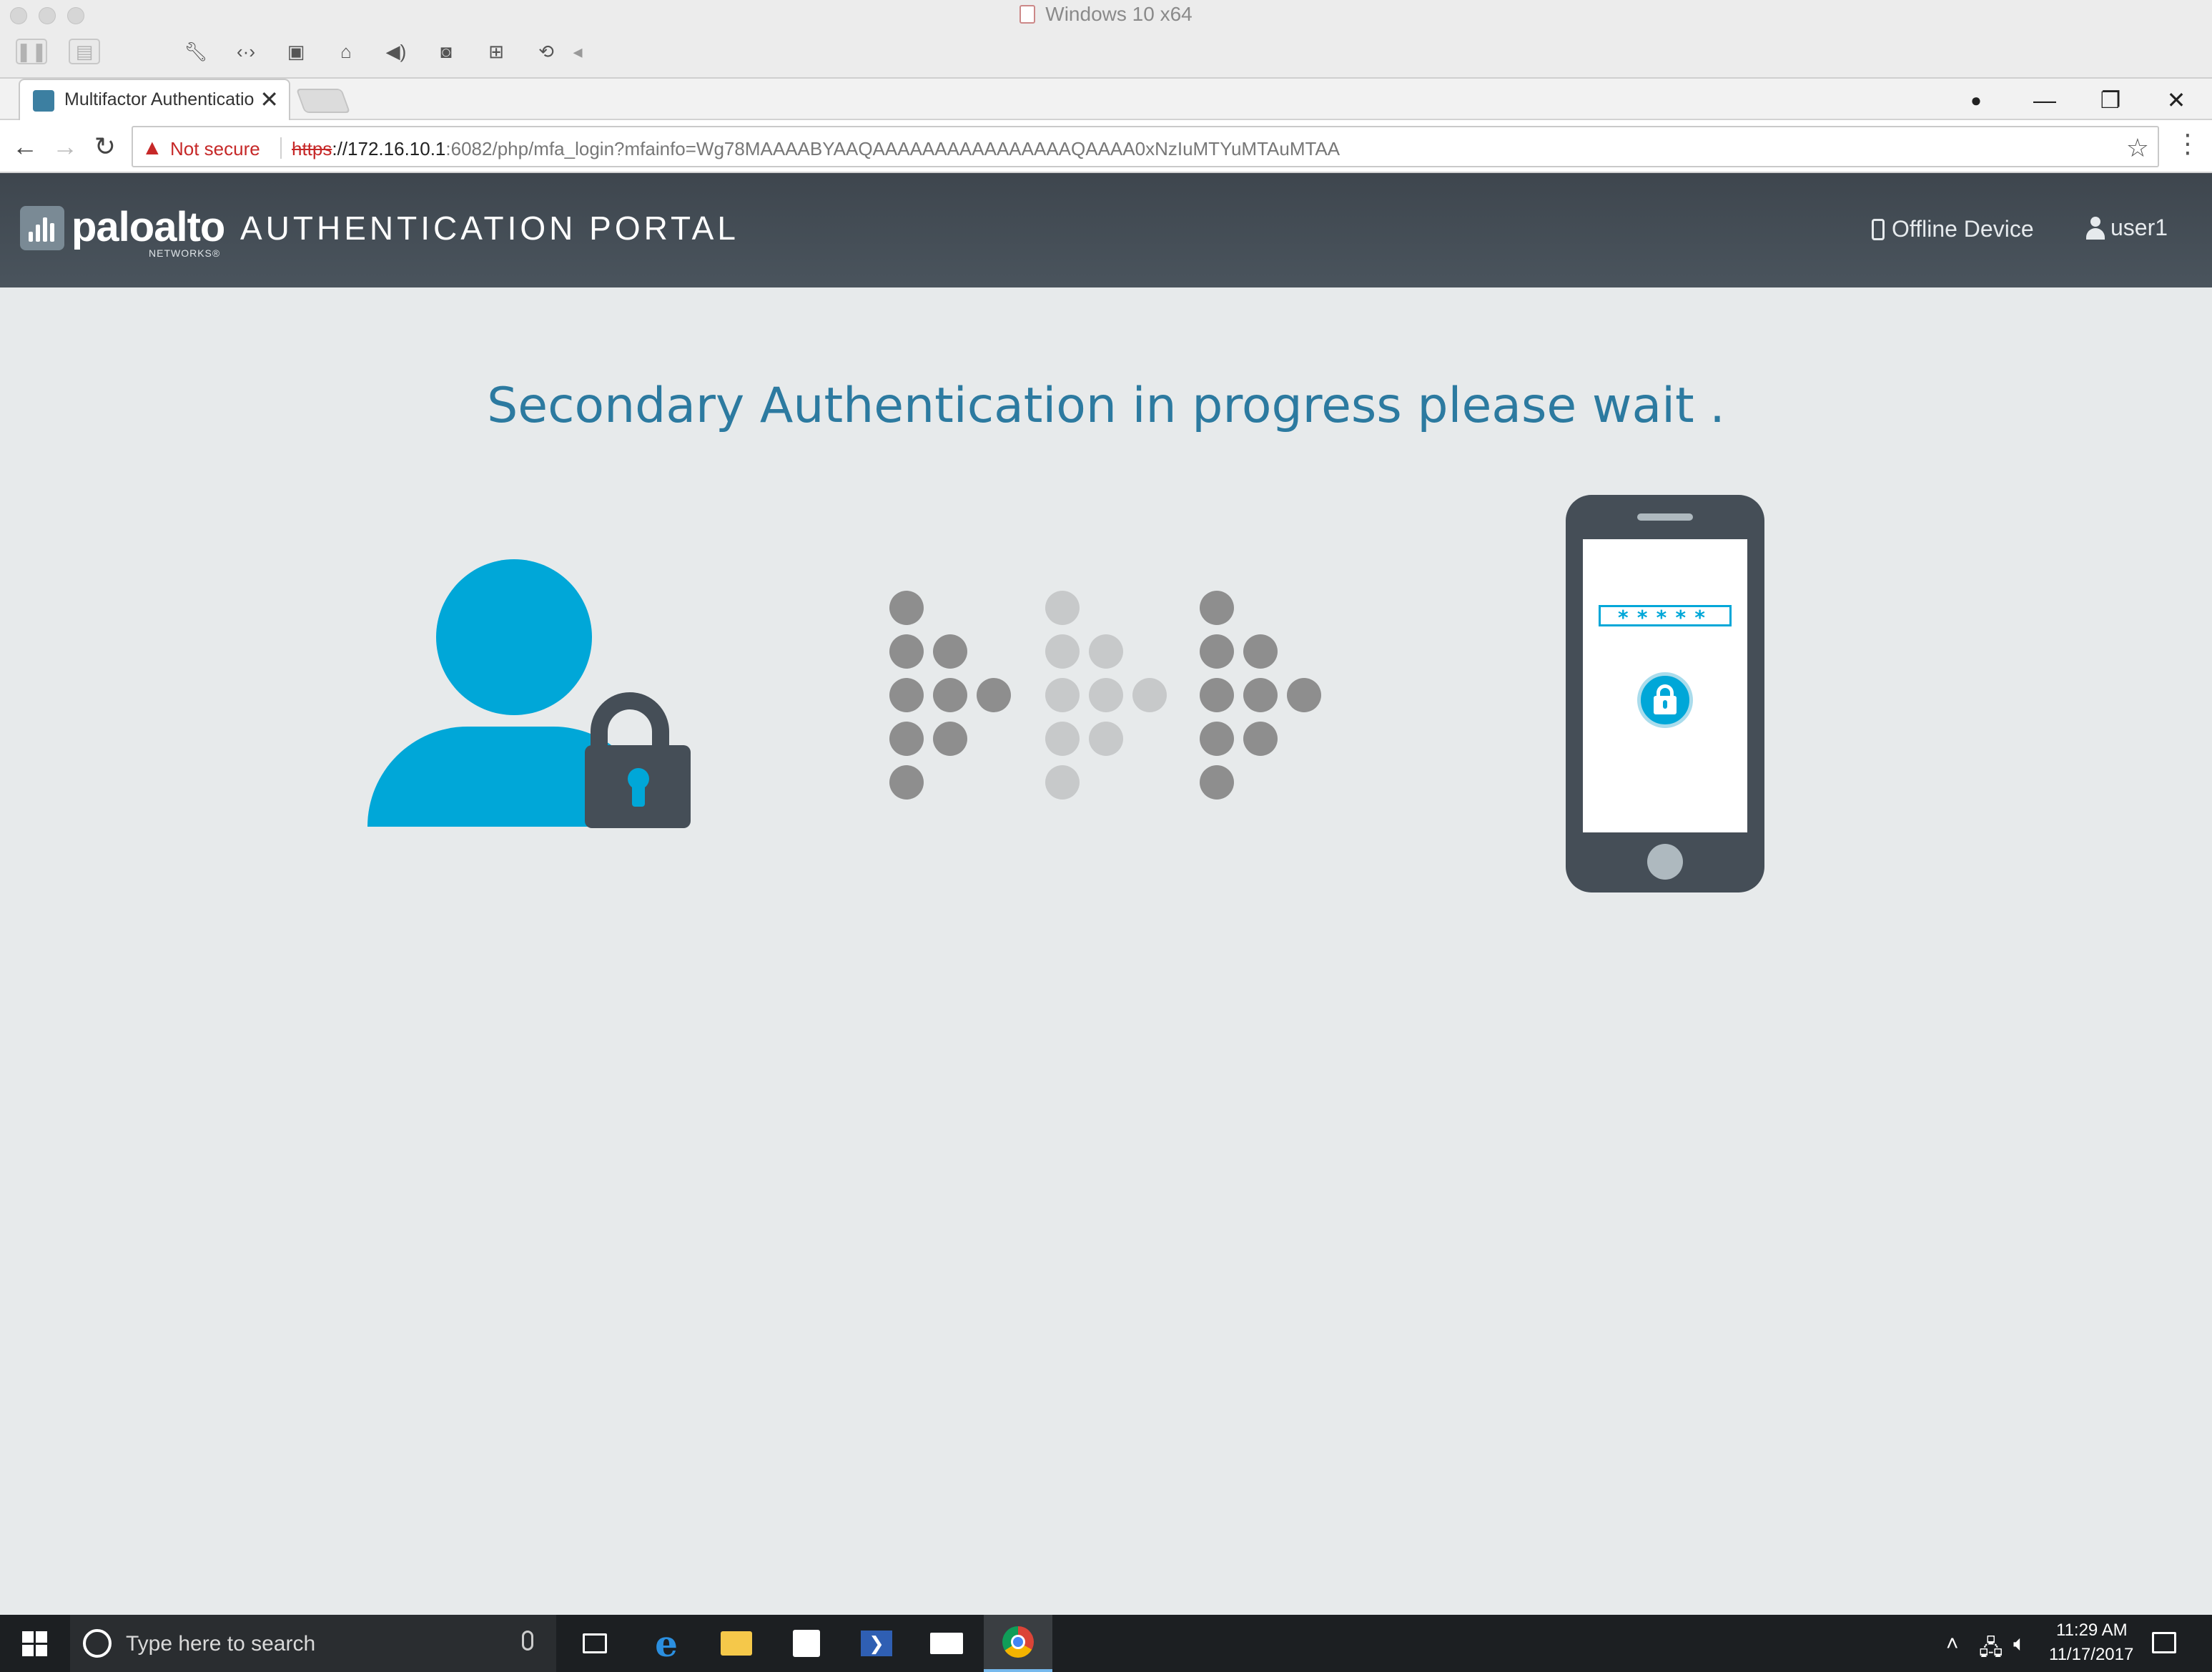  Describe the element at coordinates (2019, 1644) in the screenshot. I see `volume-icon: 🔈︎` at that location.